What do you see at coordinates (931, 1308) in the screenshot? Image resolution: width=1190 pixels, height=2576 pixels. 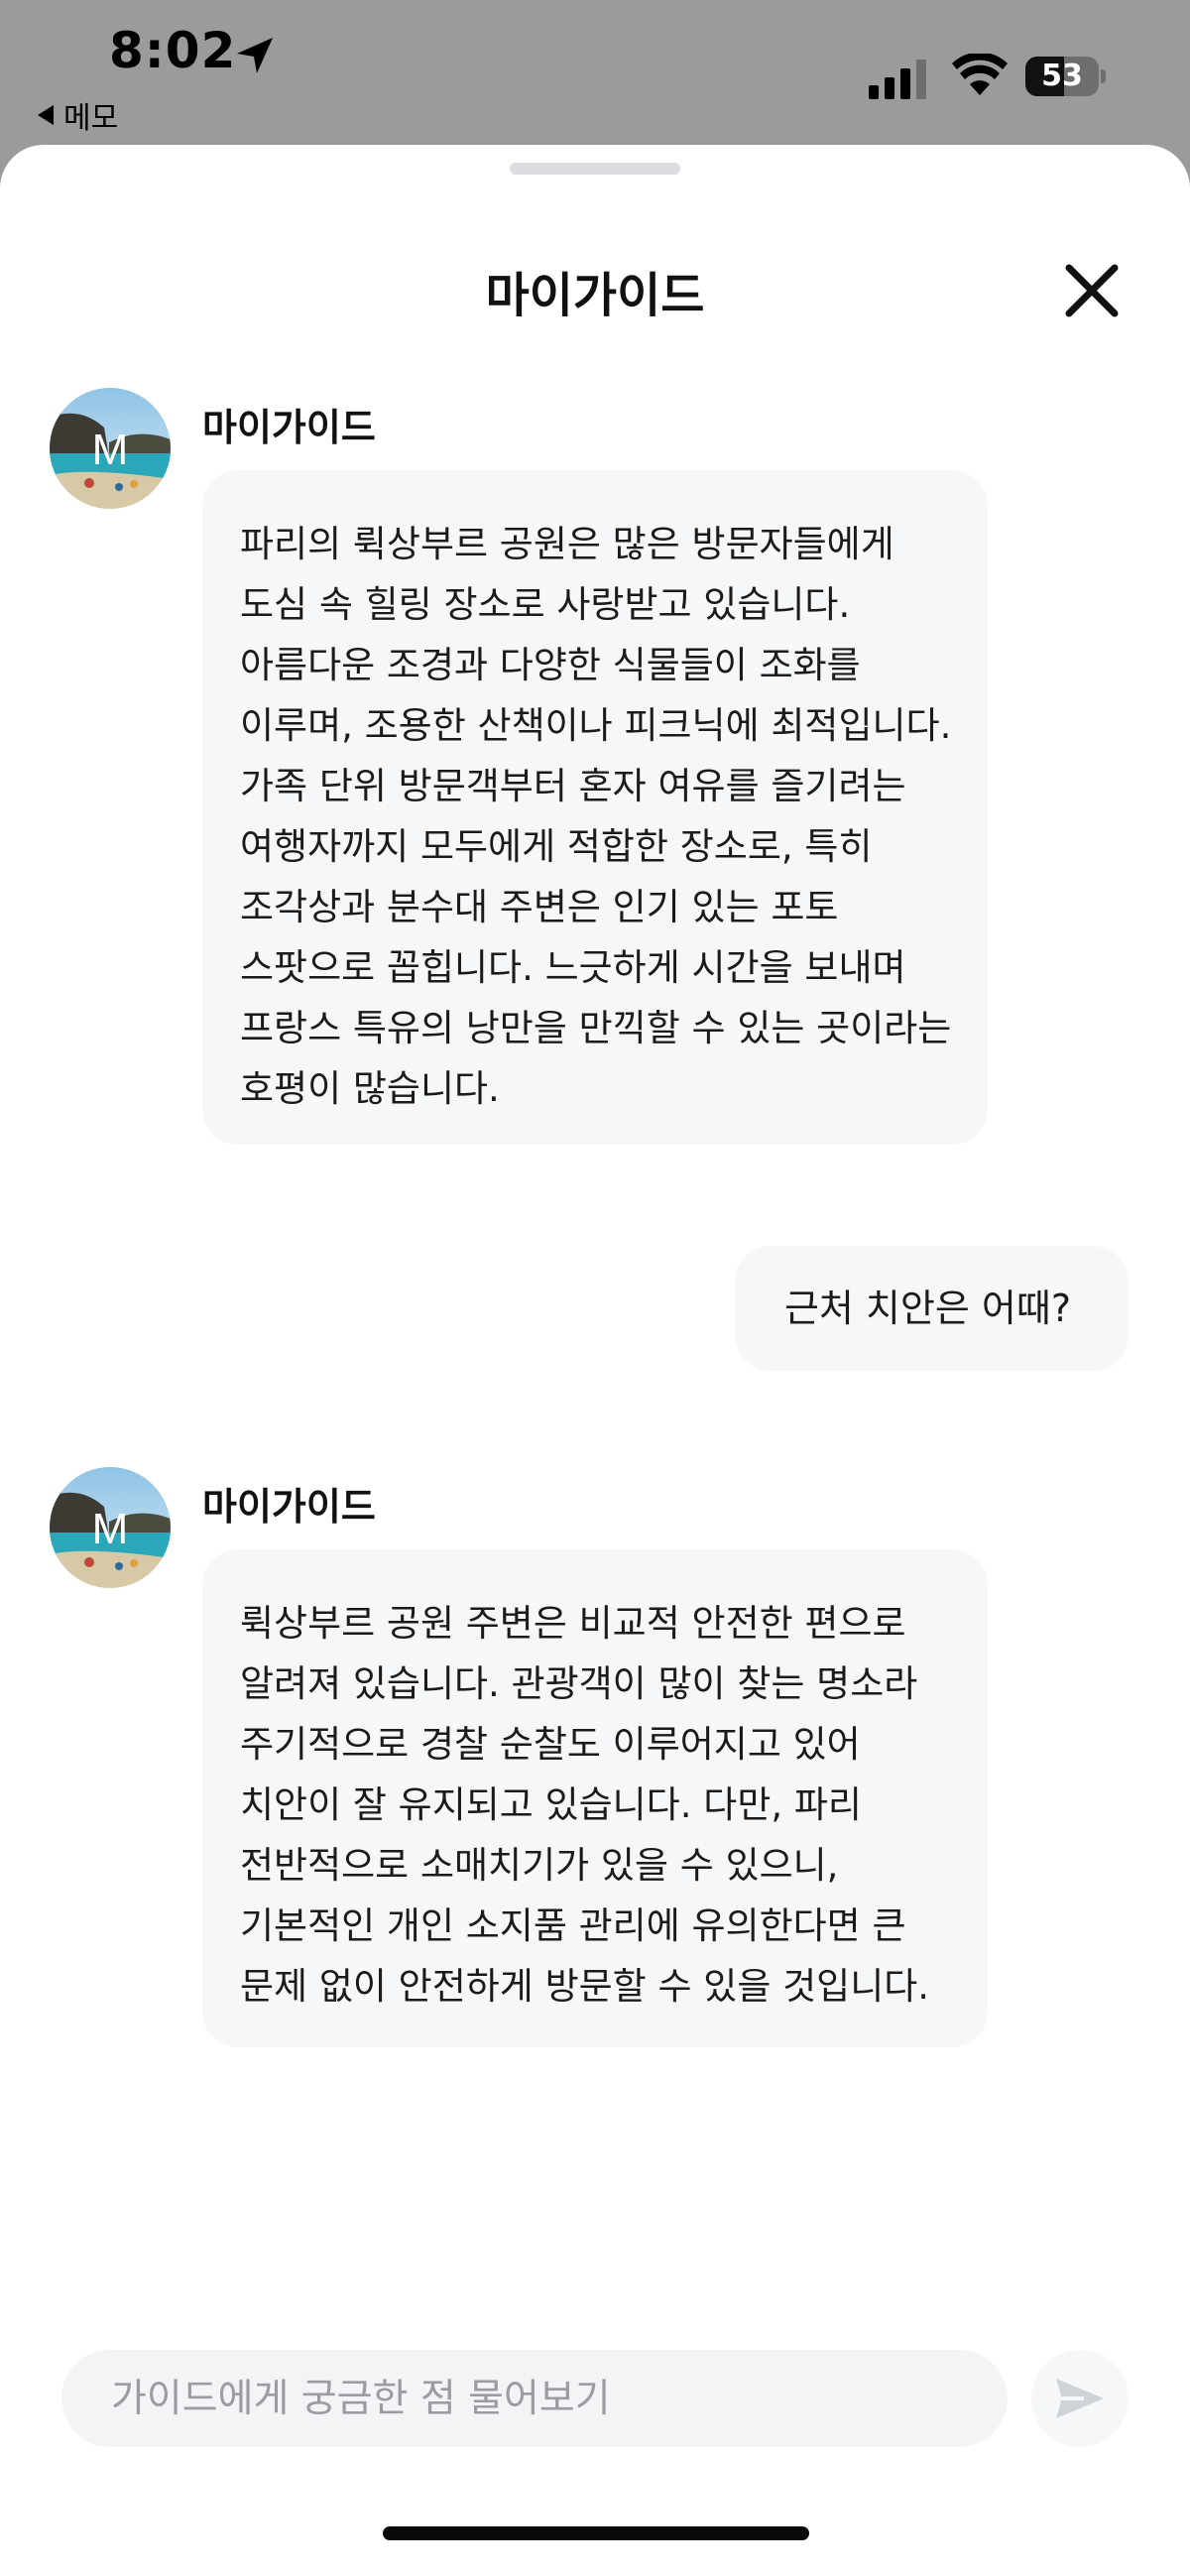 I see `user-message-bubble: 근처 치안은 어때?` at bounding box center [931, 1308].